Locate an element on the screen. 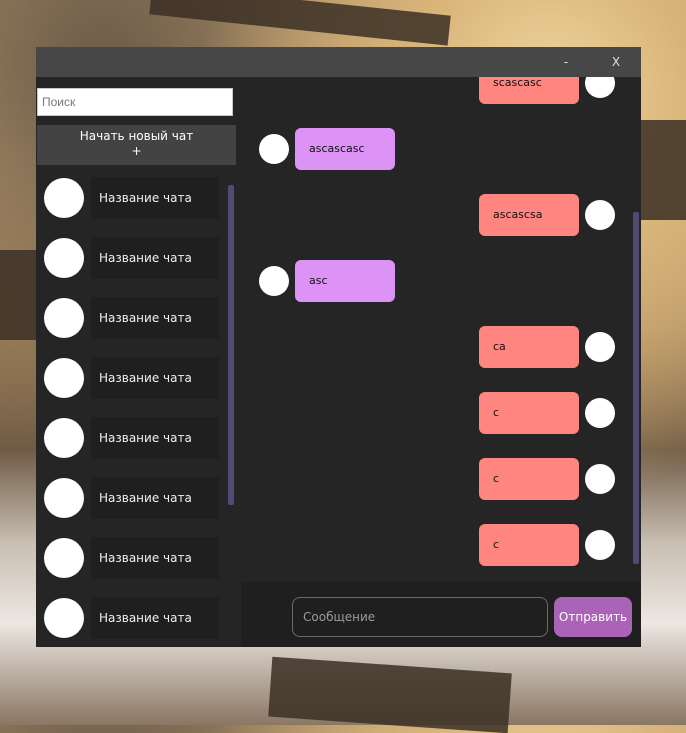  close-button: X is located at coordinates (616, 62).